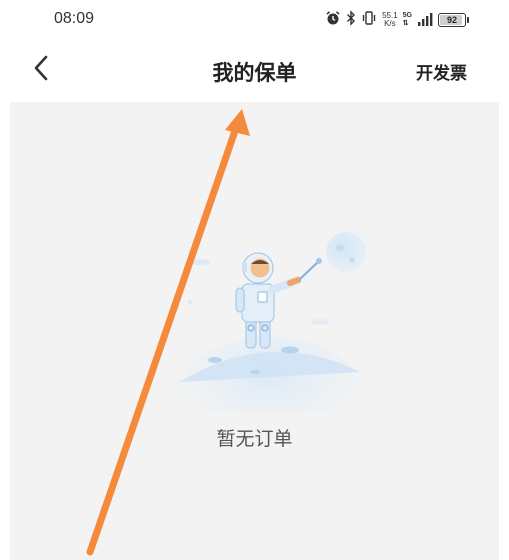 The width and height of the screenshot is (509, 560). I want to click on empty-state-message: 暂无订单, so click(254, 439).